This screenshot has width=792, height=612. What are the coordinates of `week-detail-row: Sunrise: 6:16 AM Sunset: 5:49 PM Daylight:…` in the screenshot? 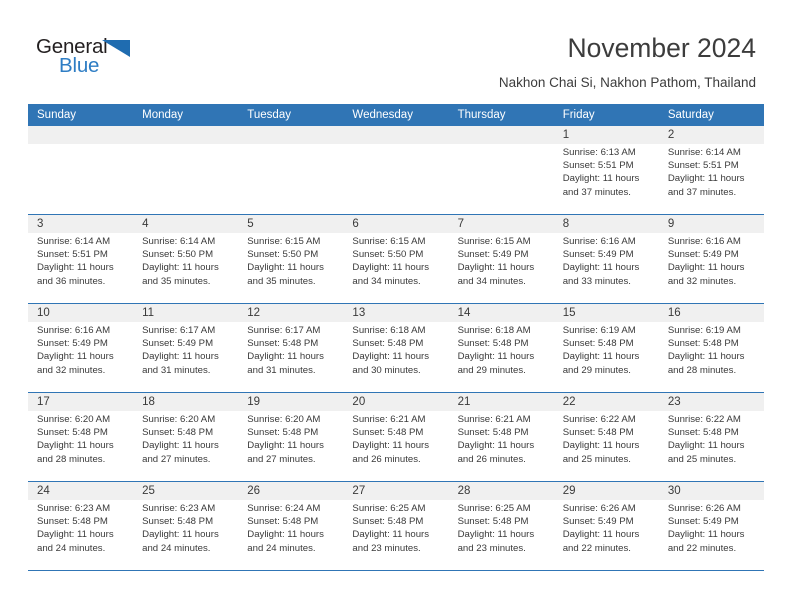 It's located at (396, 357).